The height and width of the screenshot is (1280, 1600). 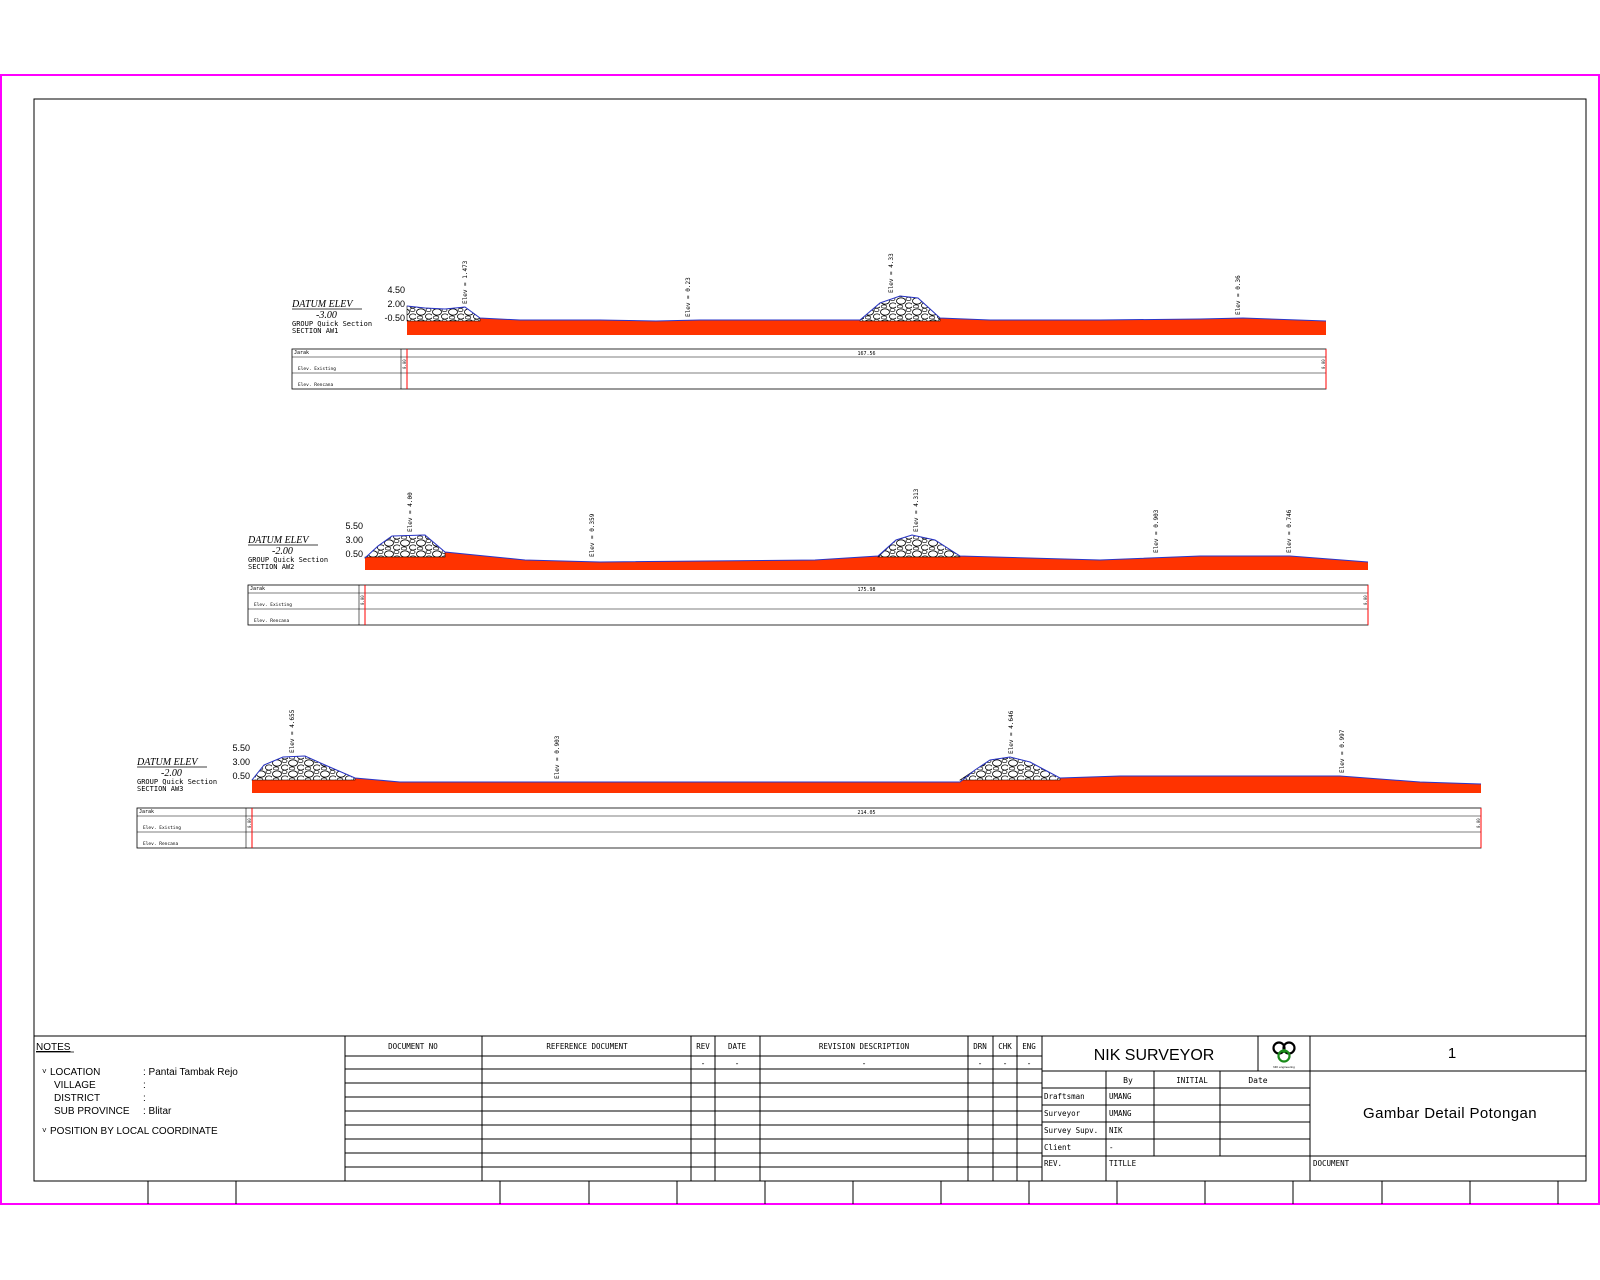 What do you see at coordinates (271, 567) in the screenshot?
I see `section-label: SECTION AW2` at bounding box center [271, 567].